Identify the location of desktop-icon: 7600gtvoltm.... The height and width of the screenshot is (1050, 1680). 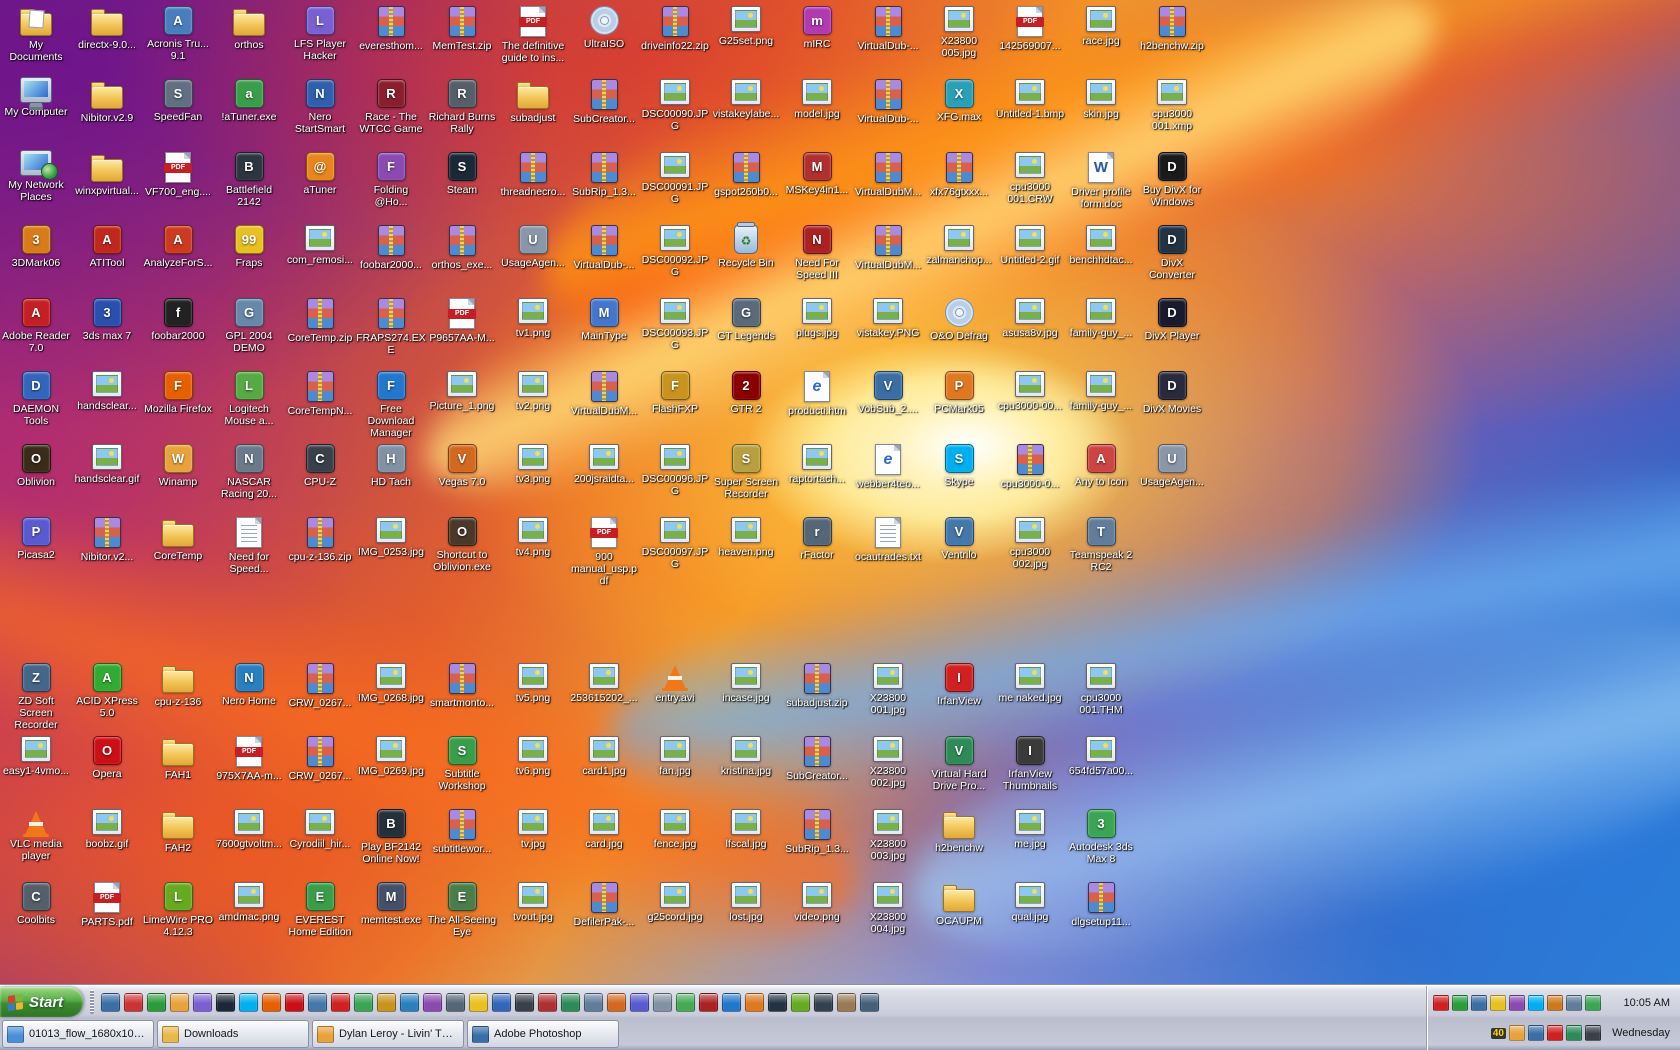
(249, 829).